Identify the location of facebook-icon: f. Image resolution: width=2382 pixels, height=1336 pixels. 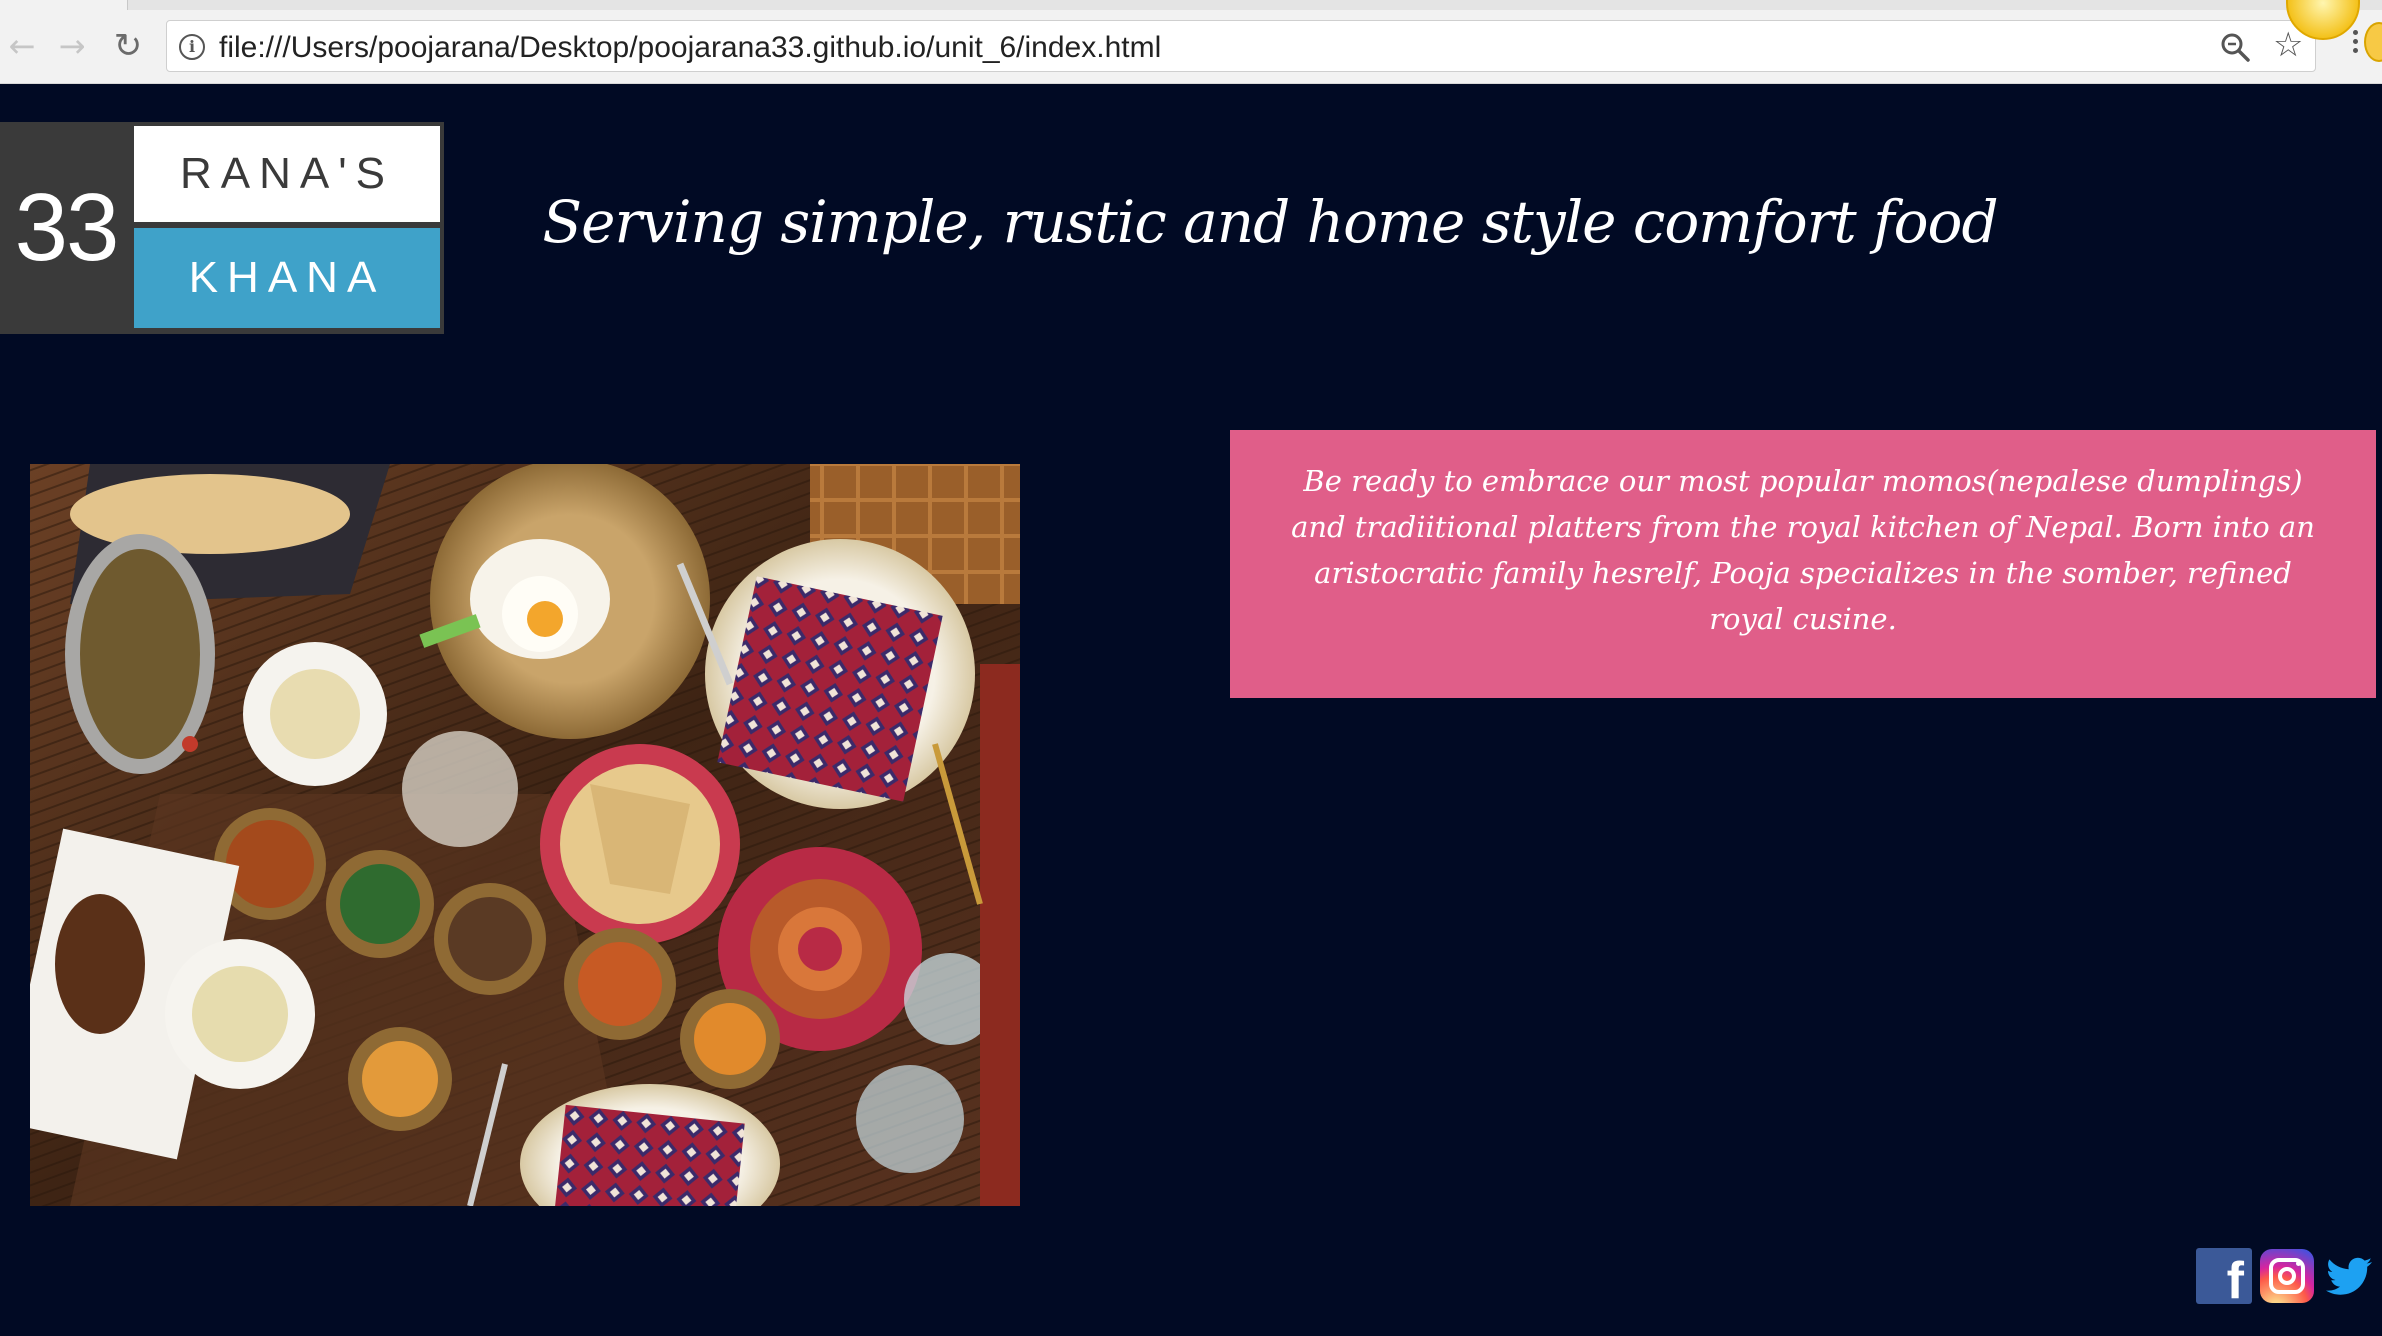
(2224, 1276).